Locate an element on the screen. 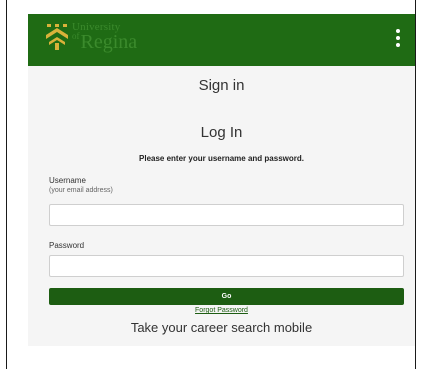 This screenshot has width=422, height=369. login-instructions: Please enter your username and password. is located at coordinates (221, 158).